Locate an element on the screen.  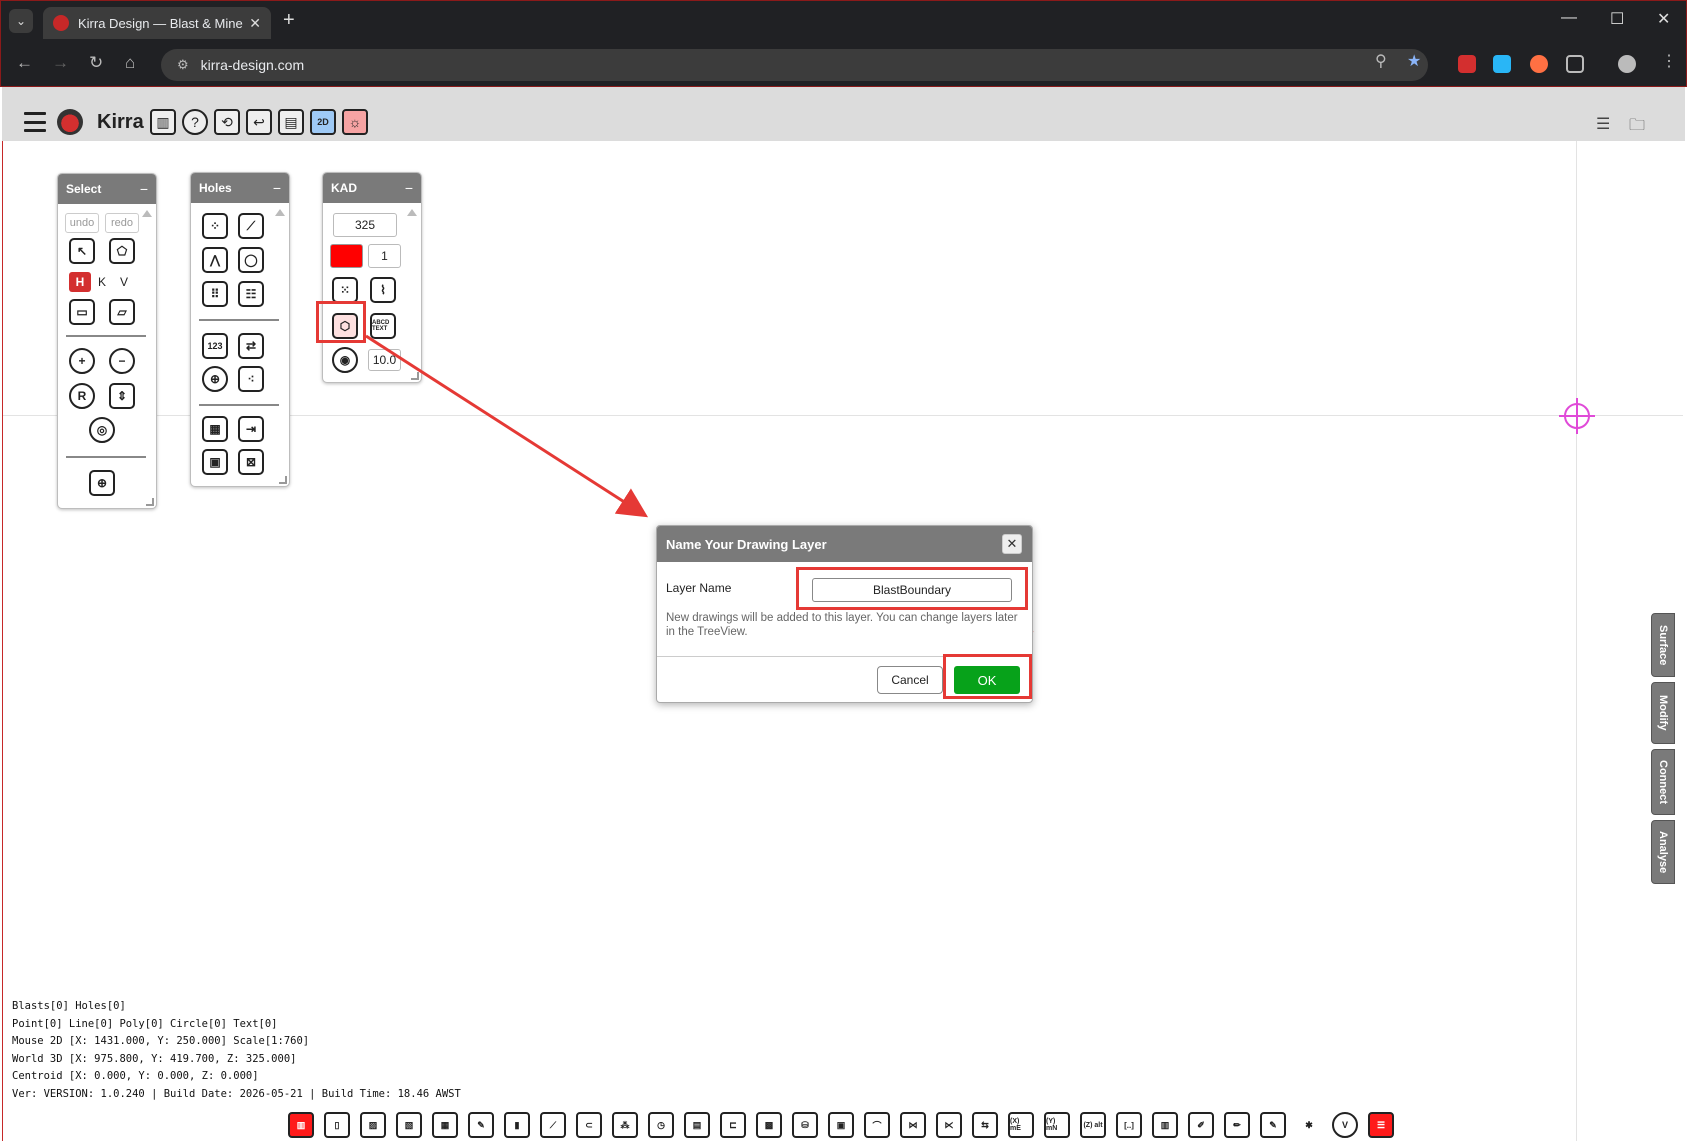
bottom-tool-8-icon: ⟋ is located at coordinates (553, 1125).